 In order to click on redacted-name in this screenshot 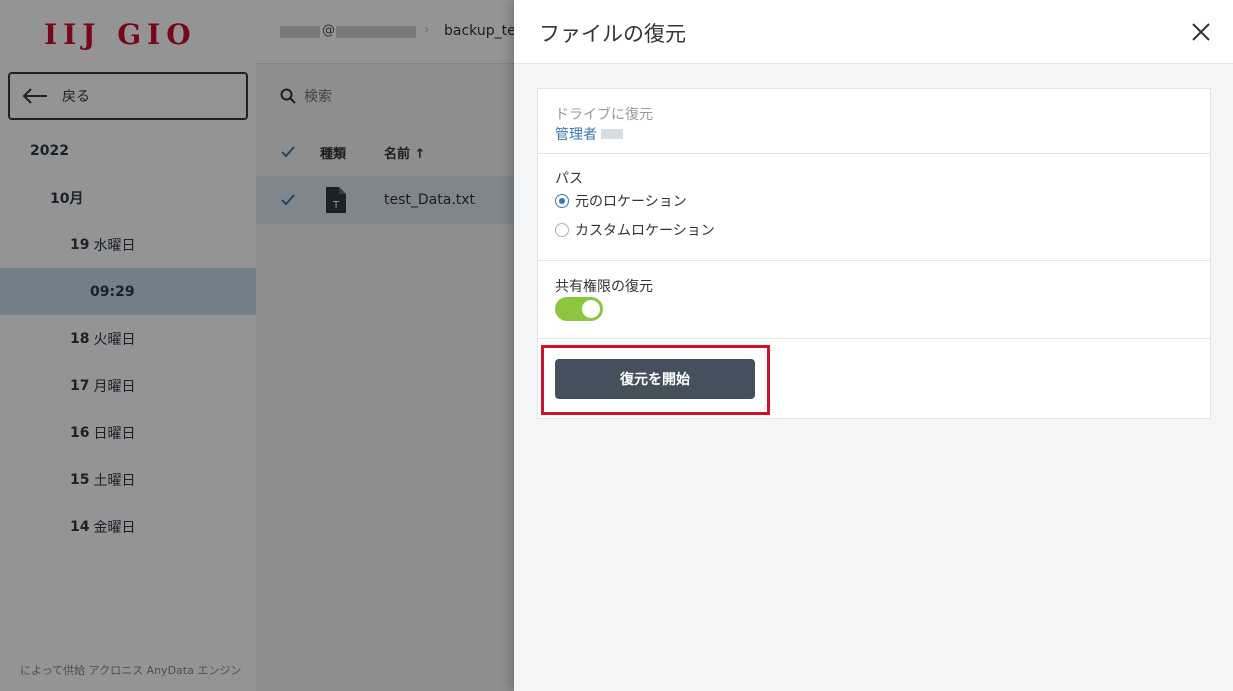, I will do `click(612, 134)`.